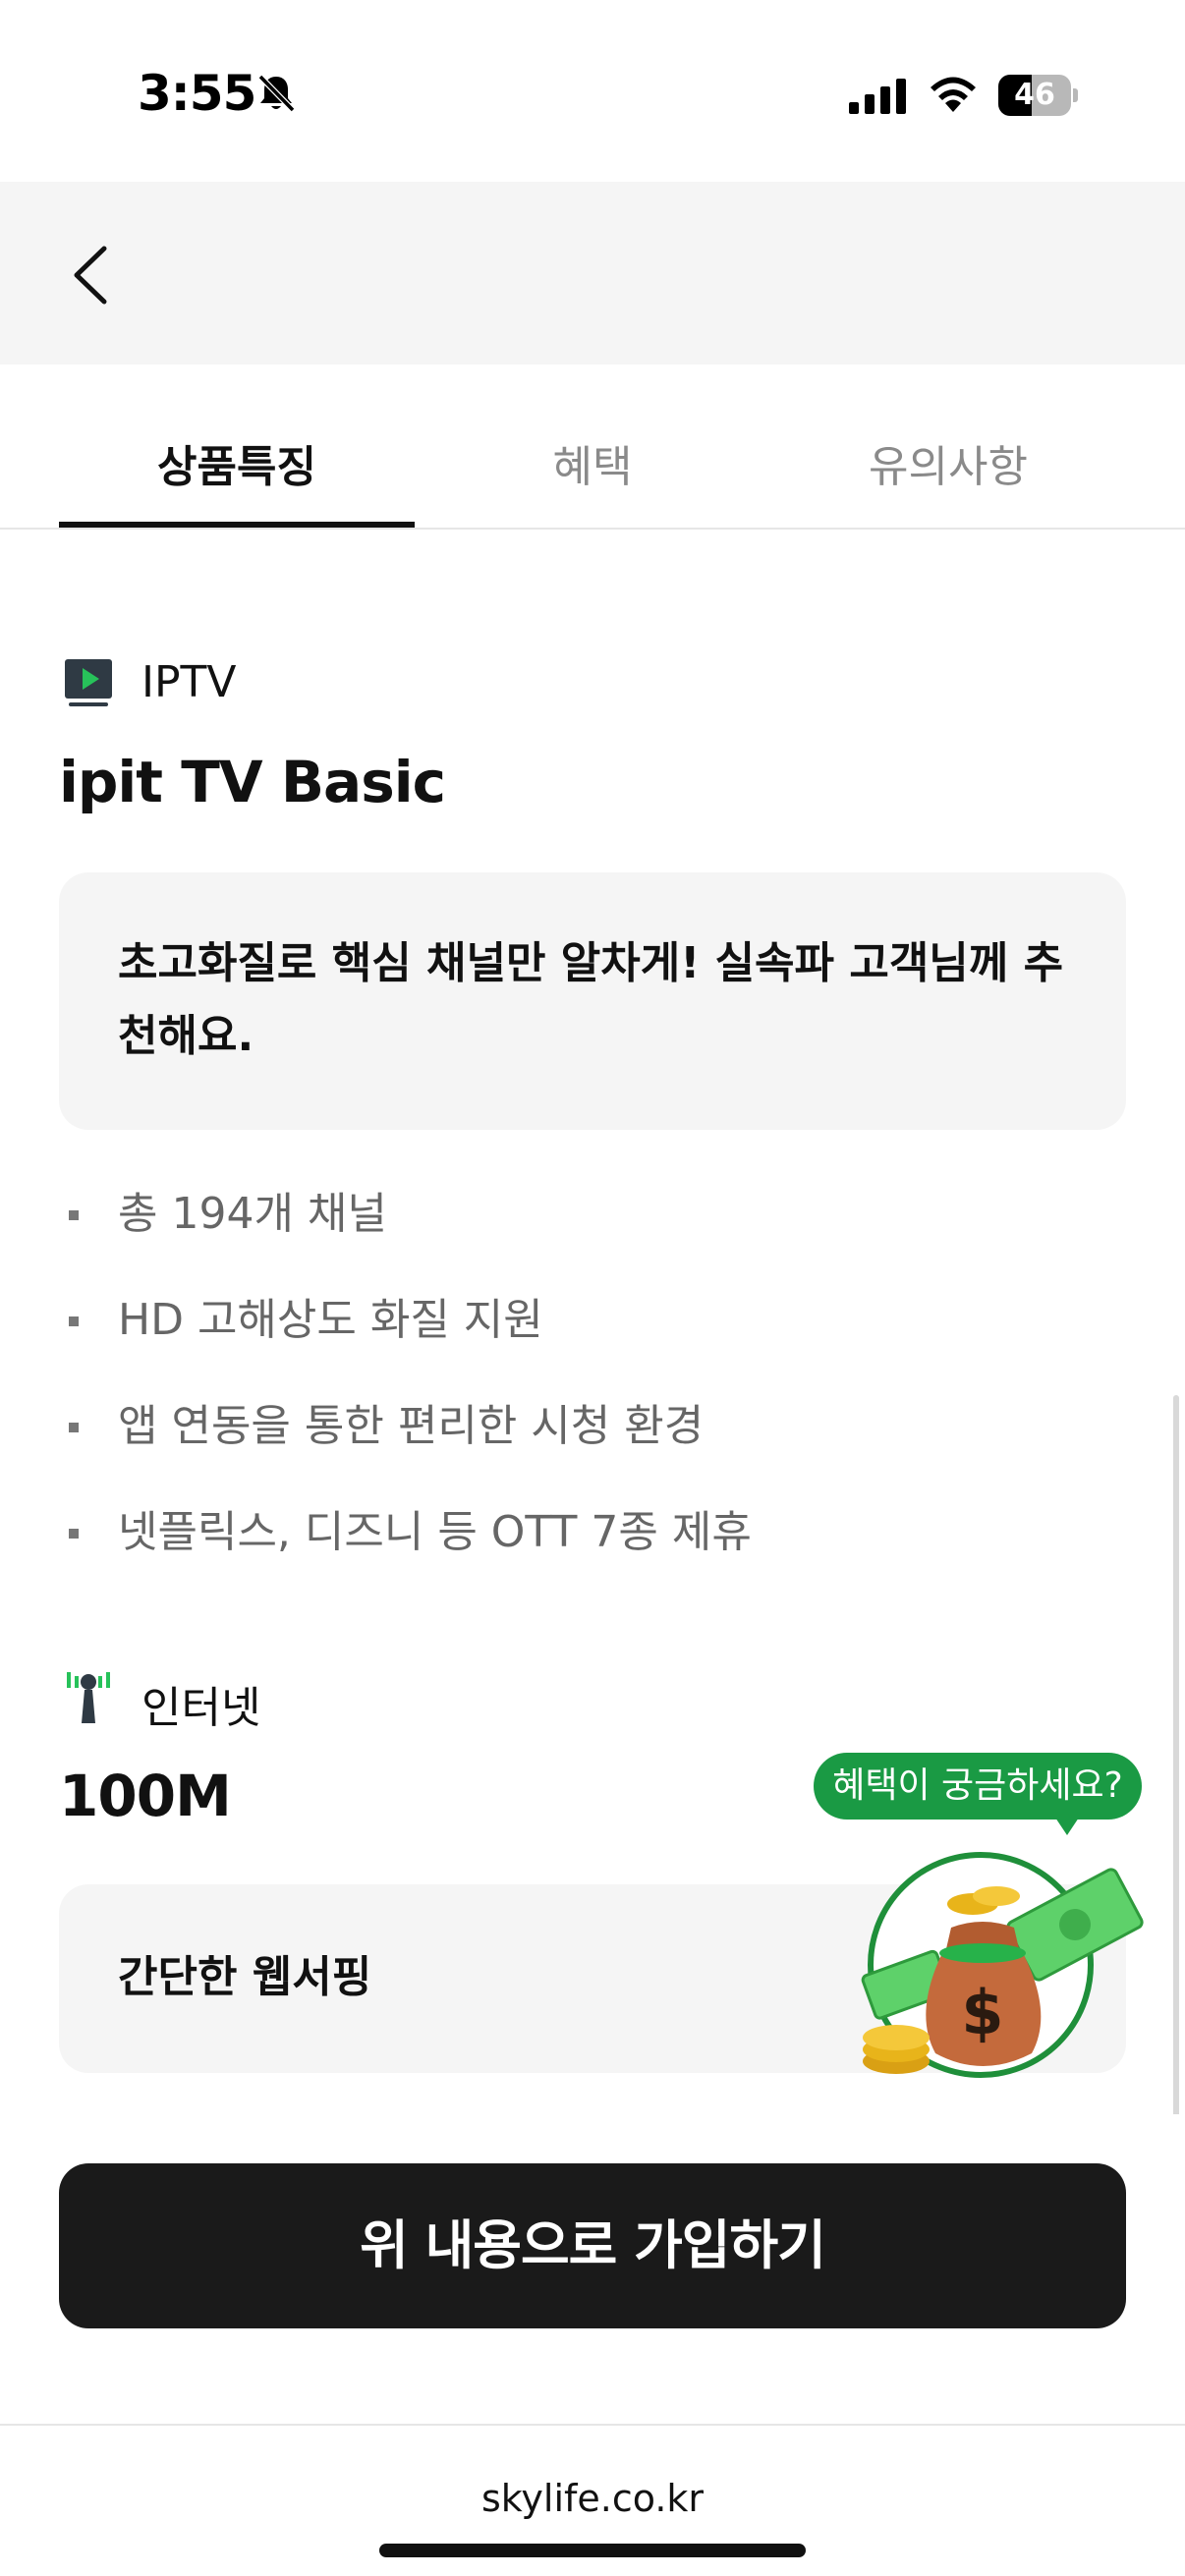 The width and height of the screenshot is (1185, 2576). What do you see at coordinates (201, 1708) in the screenshot?
I see `internet-category-label: 인터넷` at bounding box center [201, 1708].